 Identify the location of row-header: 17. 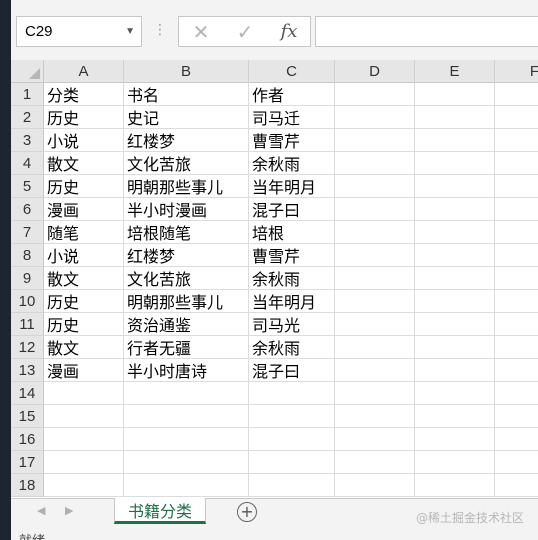
(27, 462).